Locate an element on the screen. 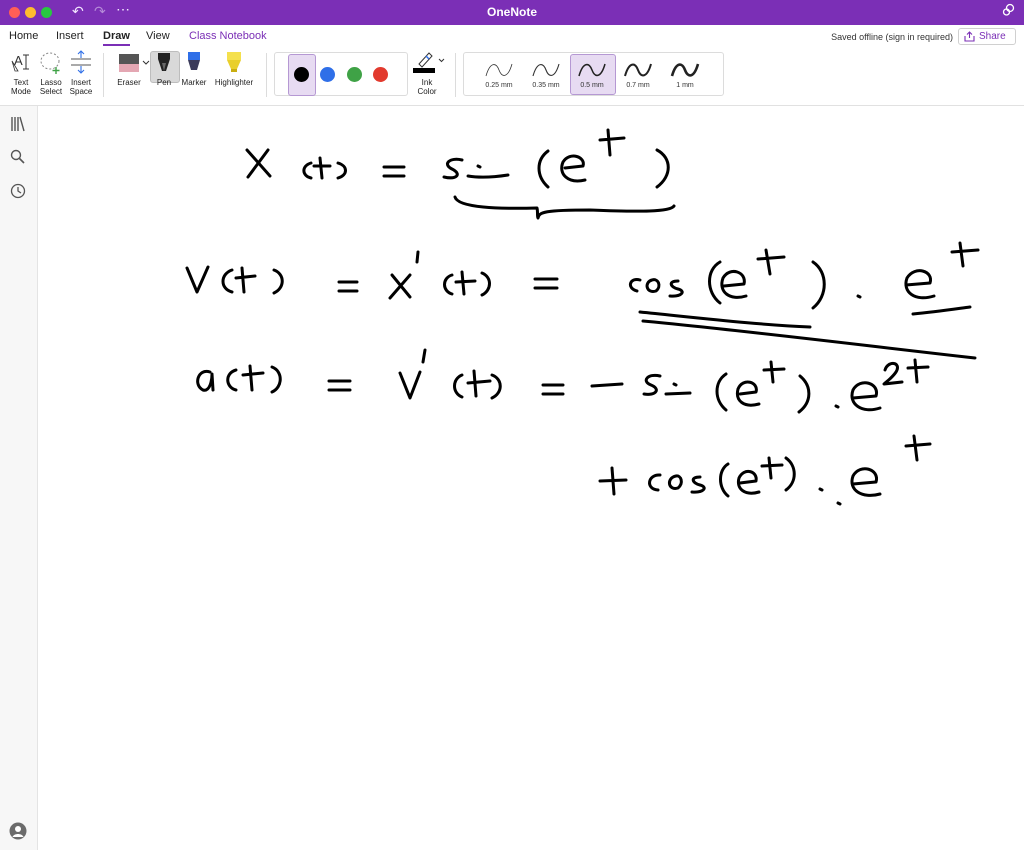 The image size is (1024, 850). eraser-button: Eraser is located at coordinates (131, 68).